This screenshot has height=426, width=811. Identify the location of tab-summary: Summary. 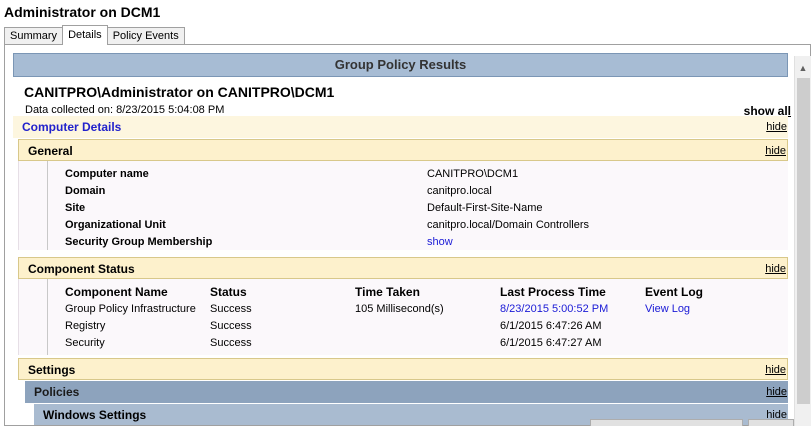
(34, 36).